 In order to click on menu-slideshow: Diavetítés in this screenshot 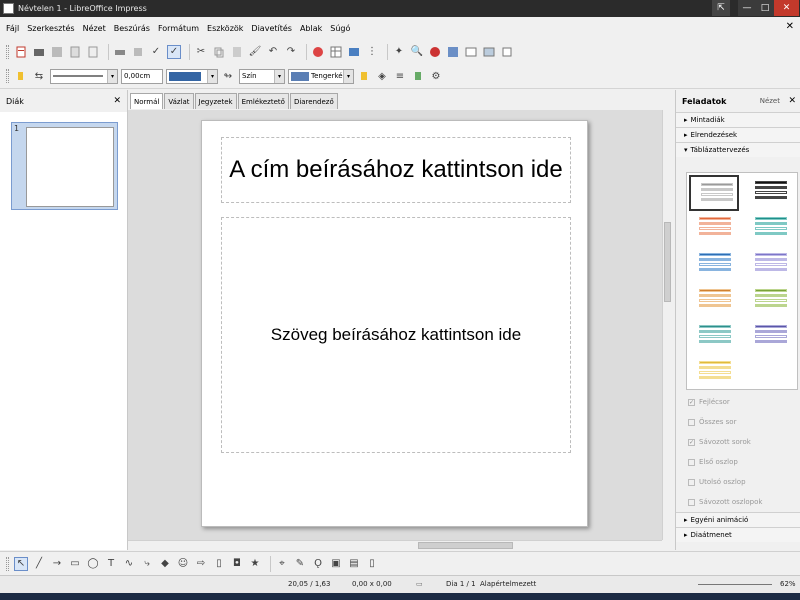, I will do `click(271, 28)`.